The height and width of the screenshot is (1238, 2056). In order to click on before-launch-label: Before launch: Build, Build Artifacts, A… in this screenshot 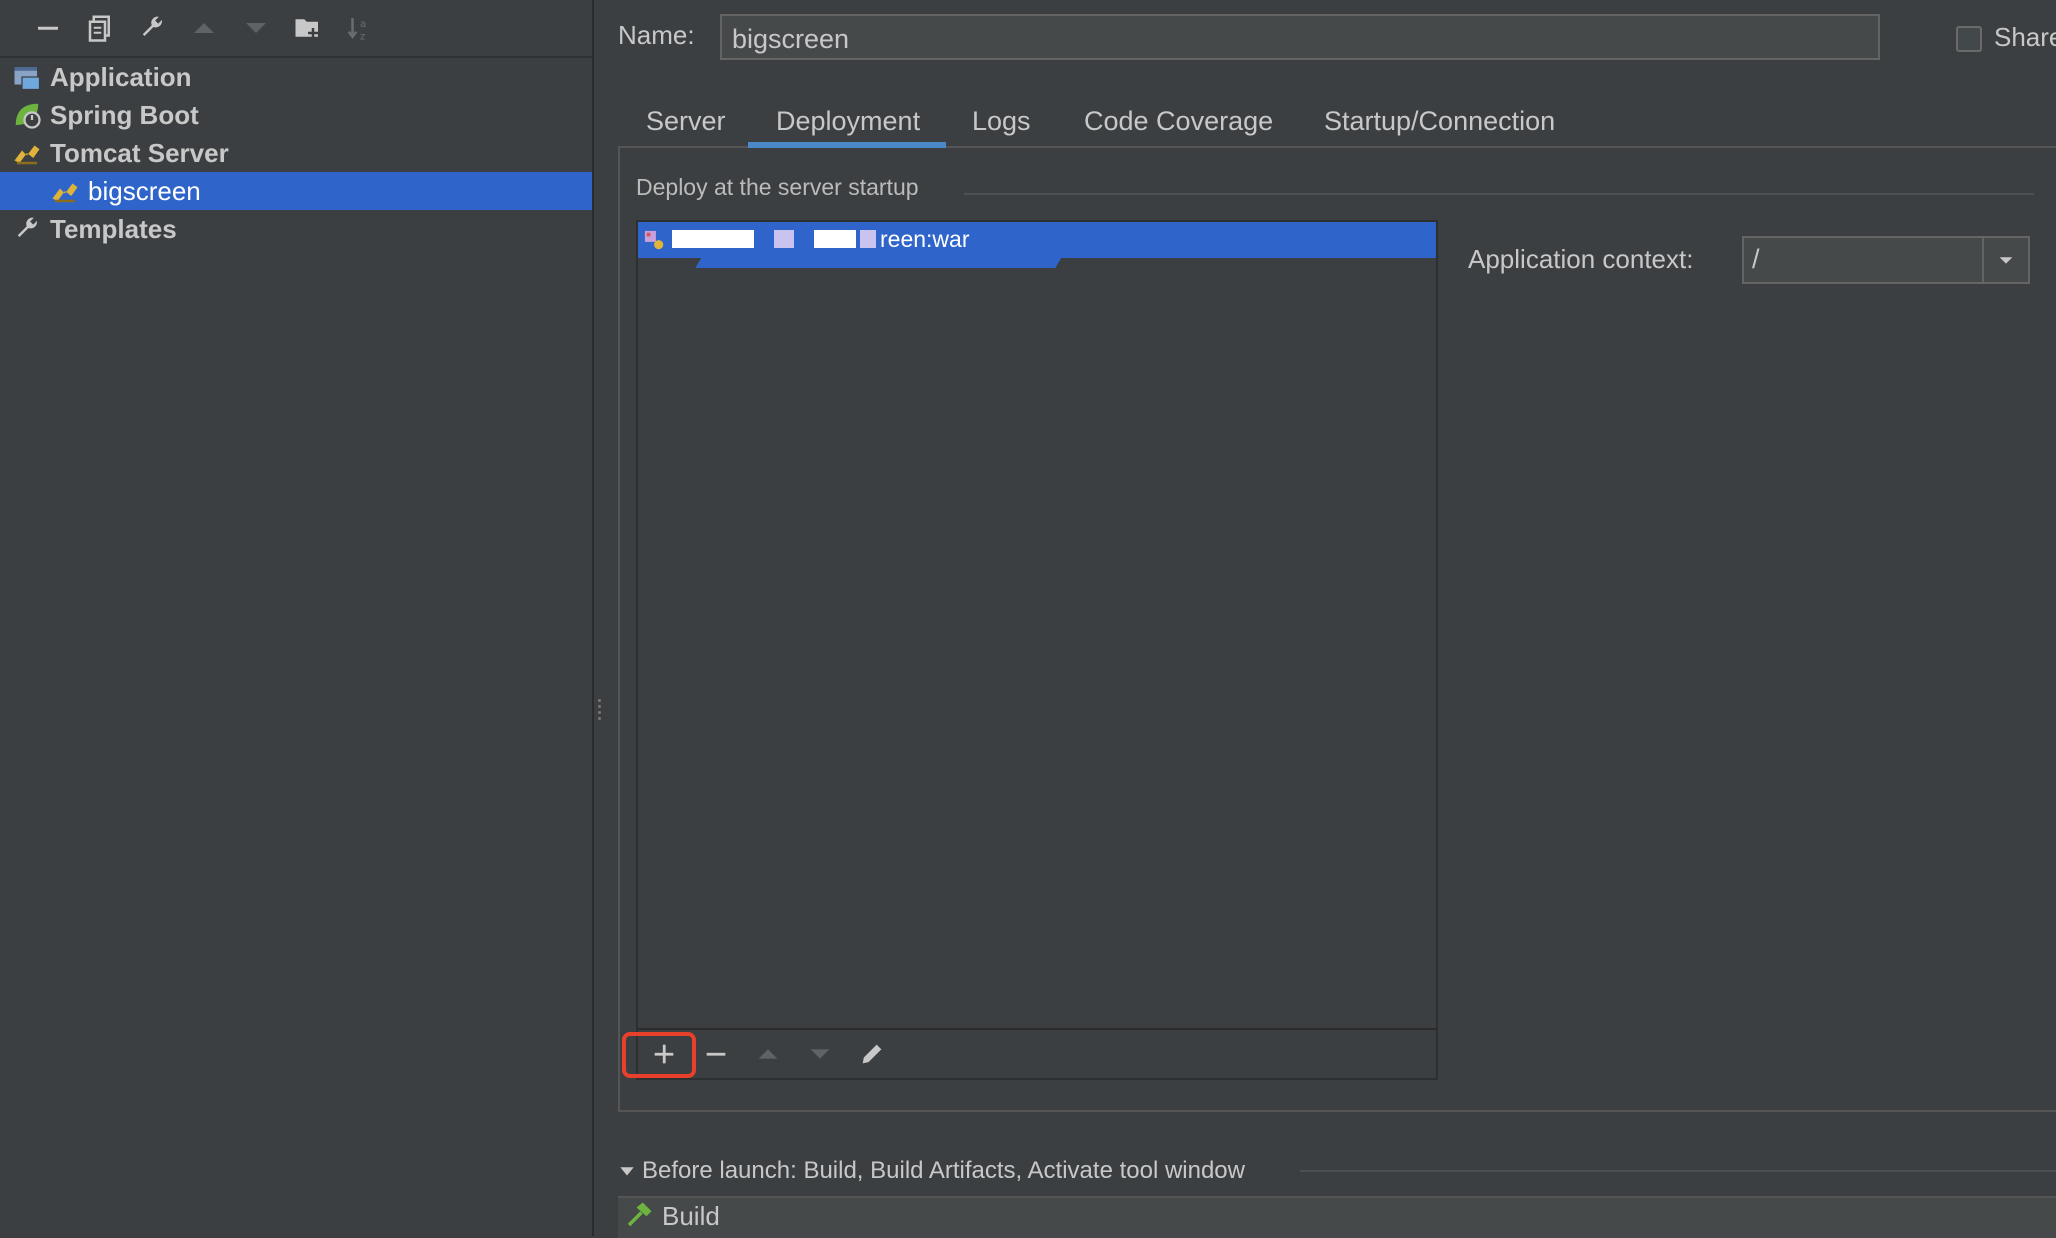, I will do `click(943, 1170)`.